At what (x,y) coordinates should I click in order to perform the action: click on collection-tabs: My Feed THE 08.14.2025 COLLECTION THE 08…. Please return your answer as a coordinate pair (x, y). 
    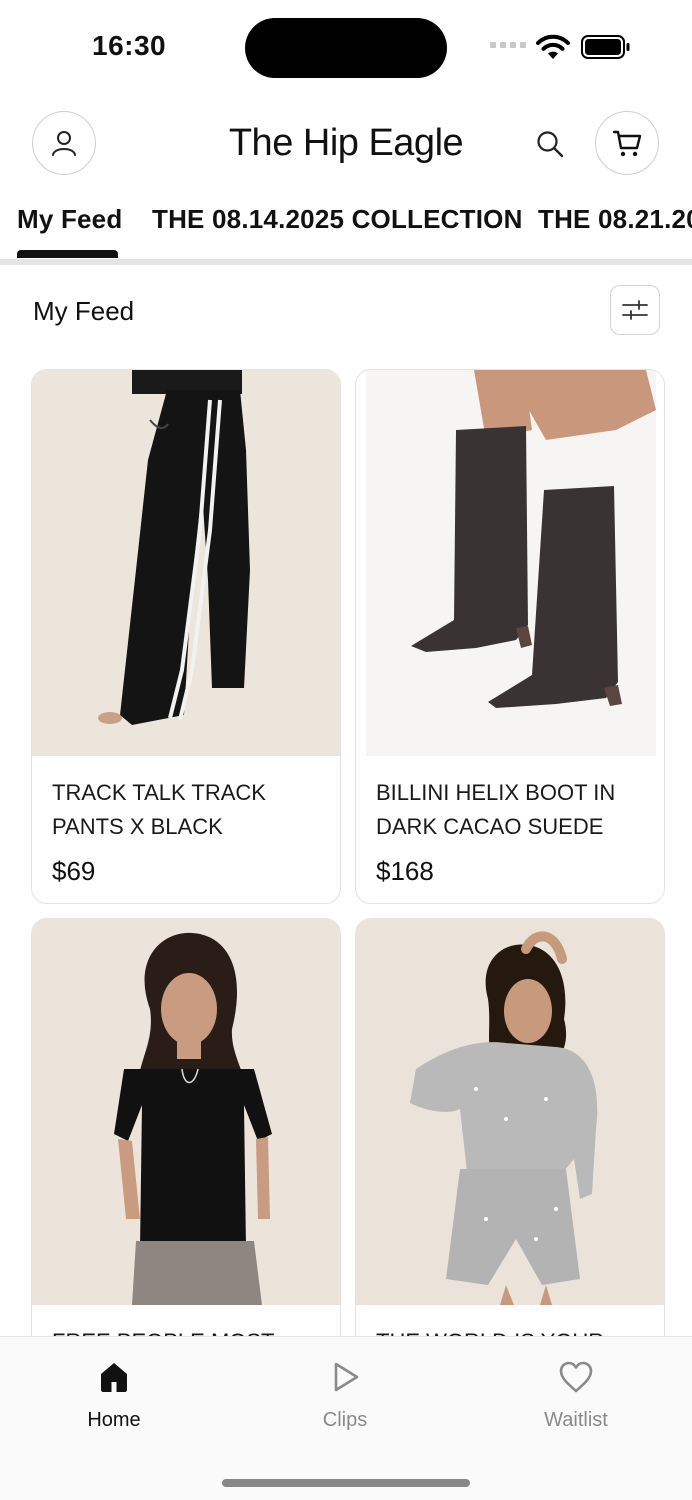
    Looking at the image, I should click on (346, 231).